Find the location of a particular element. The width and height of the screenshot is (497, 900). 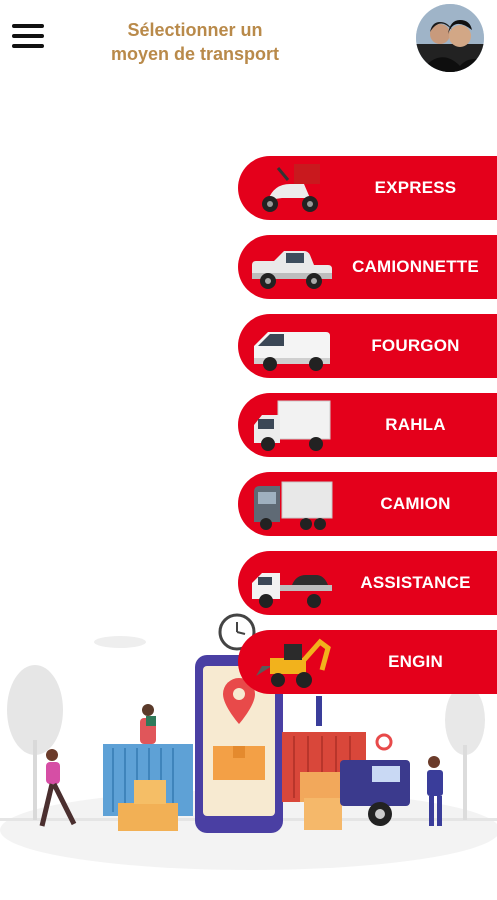

option-camion: CAMION is located at coordinates (367, 504).